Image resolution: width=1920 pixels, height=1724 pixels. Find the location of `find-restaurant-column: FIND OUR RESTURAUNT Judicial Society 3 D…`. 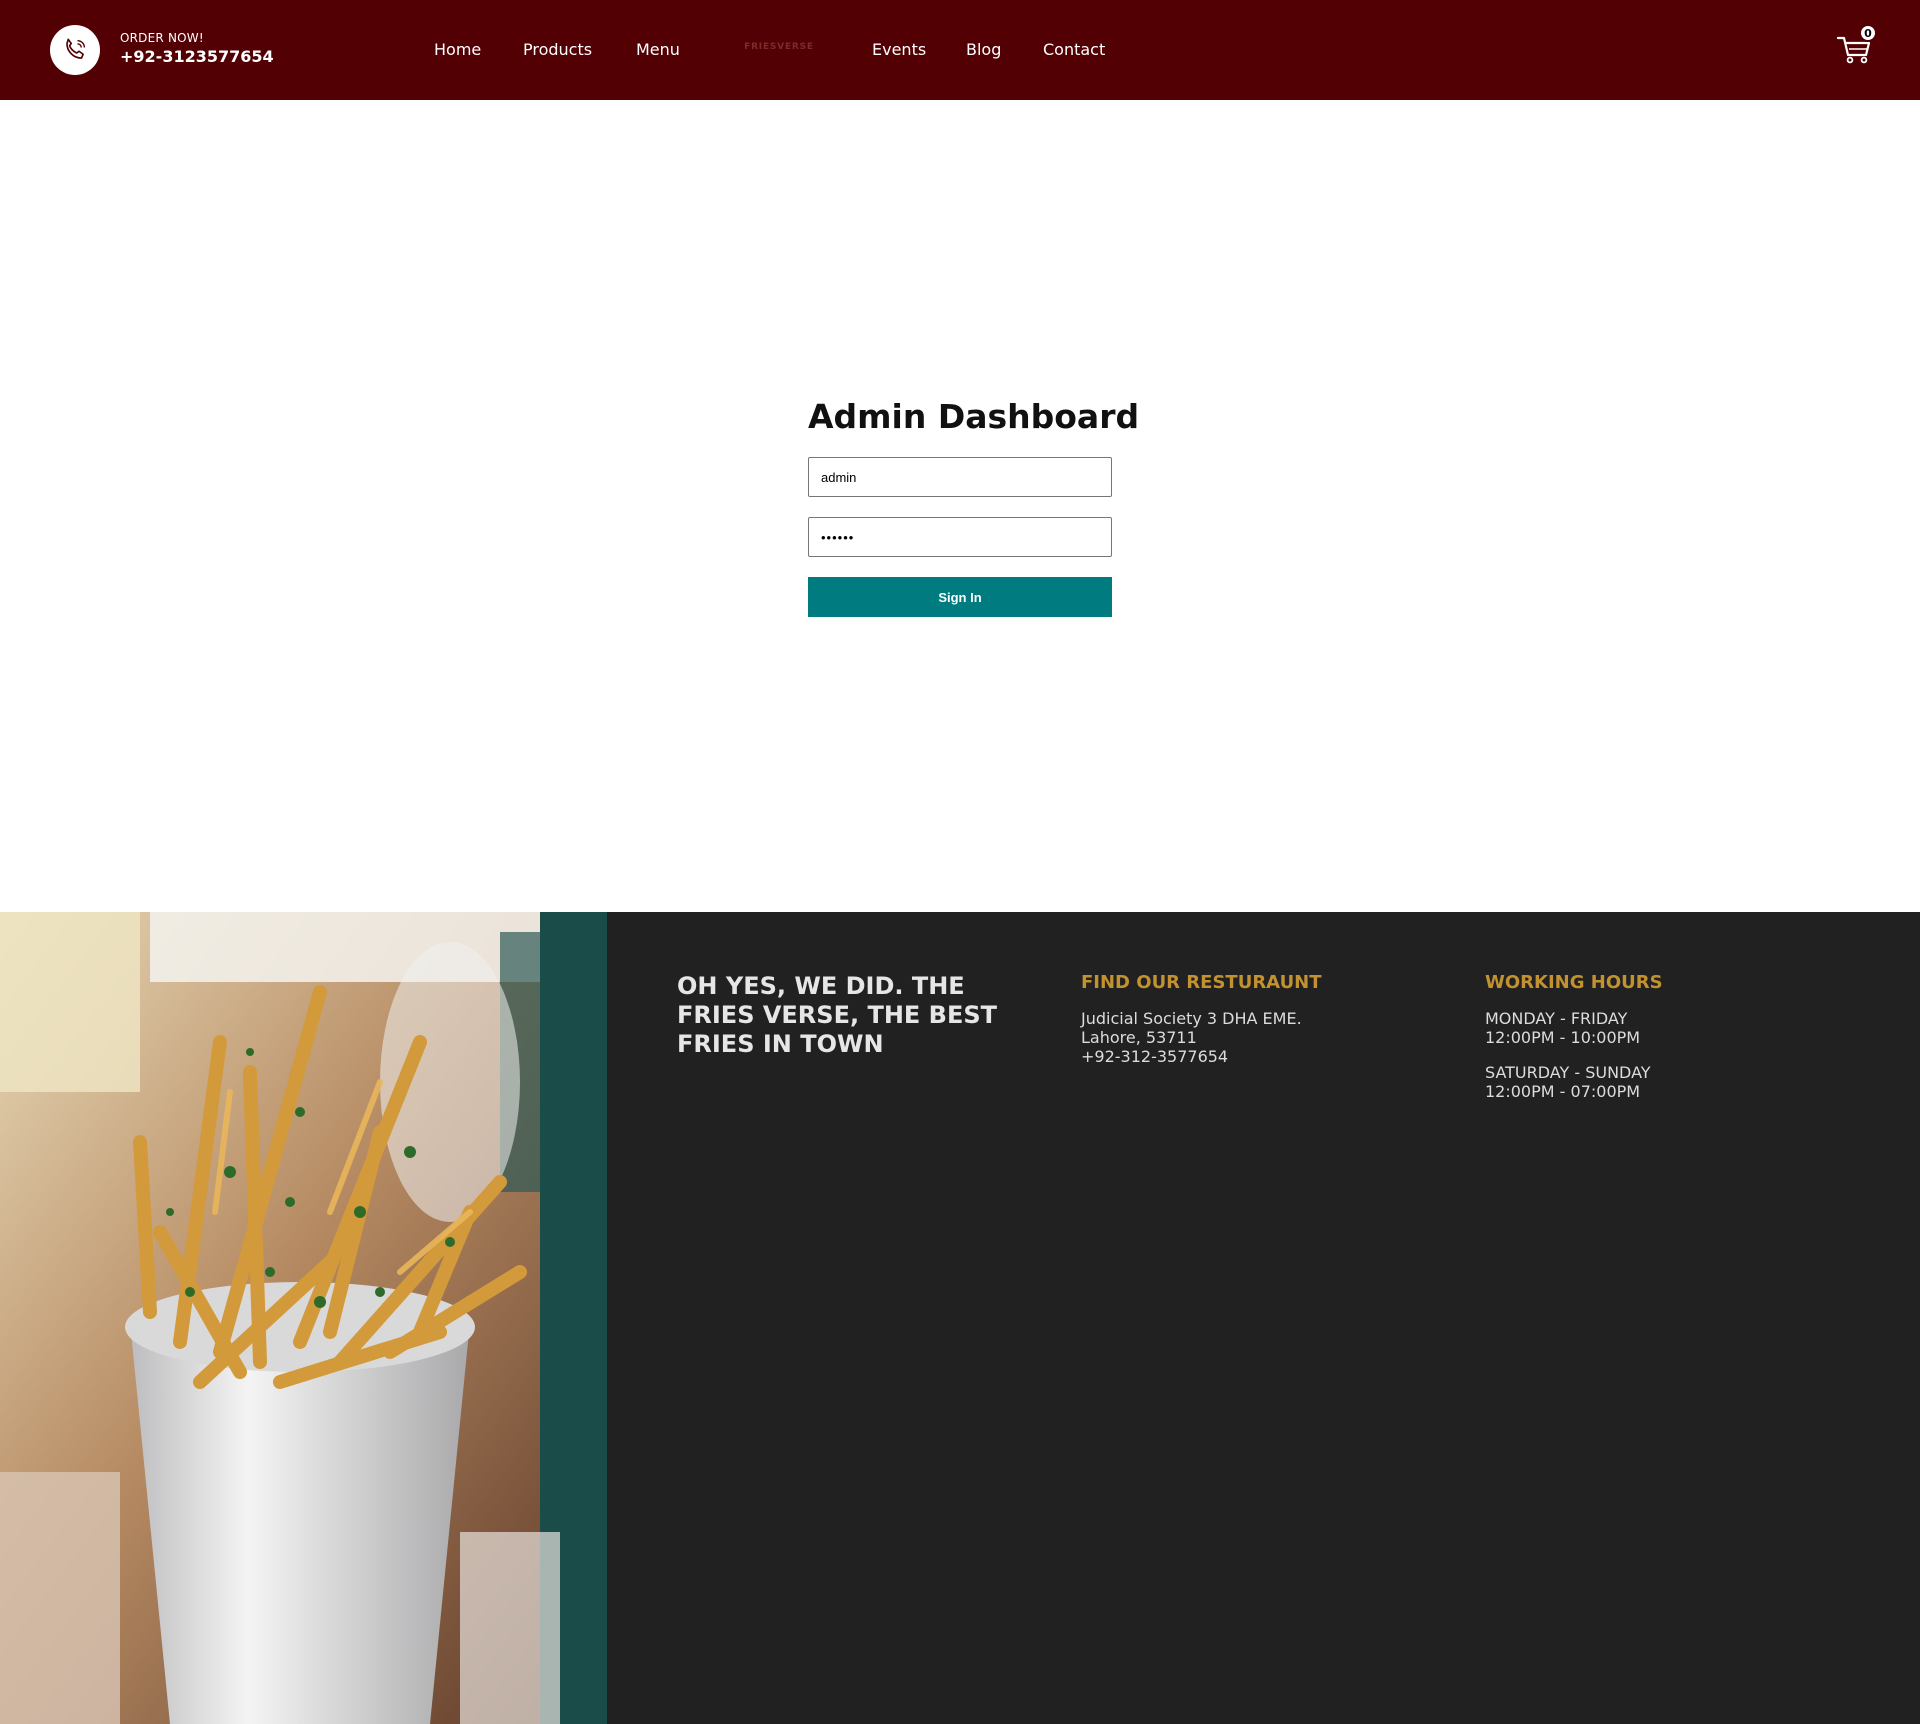

find-restaurant-column: FIND OUR RESTURAUNT Judicial Society 3 D… is located at coordinates (1201, 1019).